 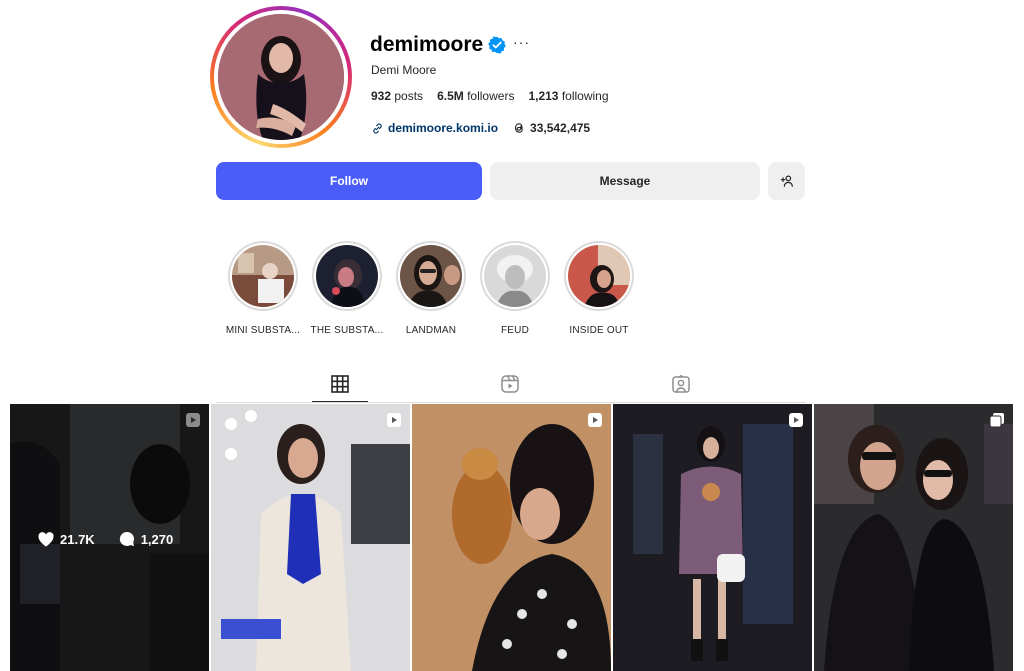 What do you see at coordinates (349, 181) in the screenshot?
I see `follow-button: Follow` at bounding box center [349, 181].